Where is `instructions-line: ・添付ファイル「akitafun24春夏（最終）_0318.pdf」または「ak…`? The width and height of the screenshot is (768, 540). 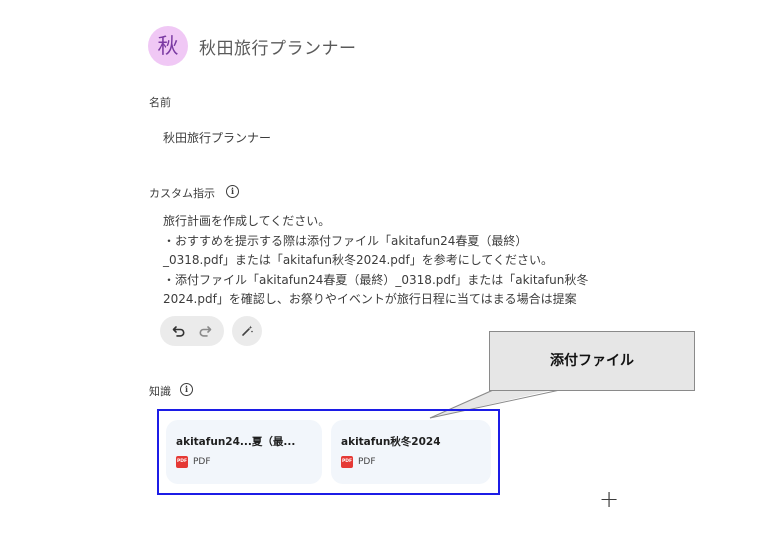 instructions-line: ・添付ファイル「akitafun24春夏（最終）_0318.pdf」または「ak… is located at coordinates (376, 279).